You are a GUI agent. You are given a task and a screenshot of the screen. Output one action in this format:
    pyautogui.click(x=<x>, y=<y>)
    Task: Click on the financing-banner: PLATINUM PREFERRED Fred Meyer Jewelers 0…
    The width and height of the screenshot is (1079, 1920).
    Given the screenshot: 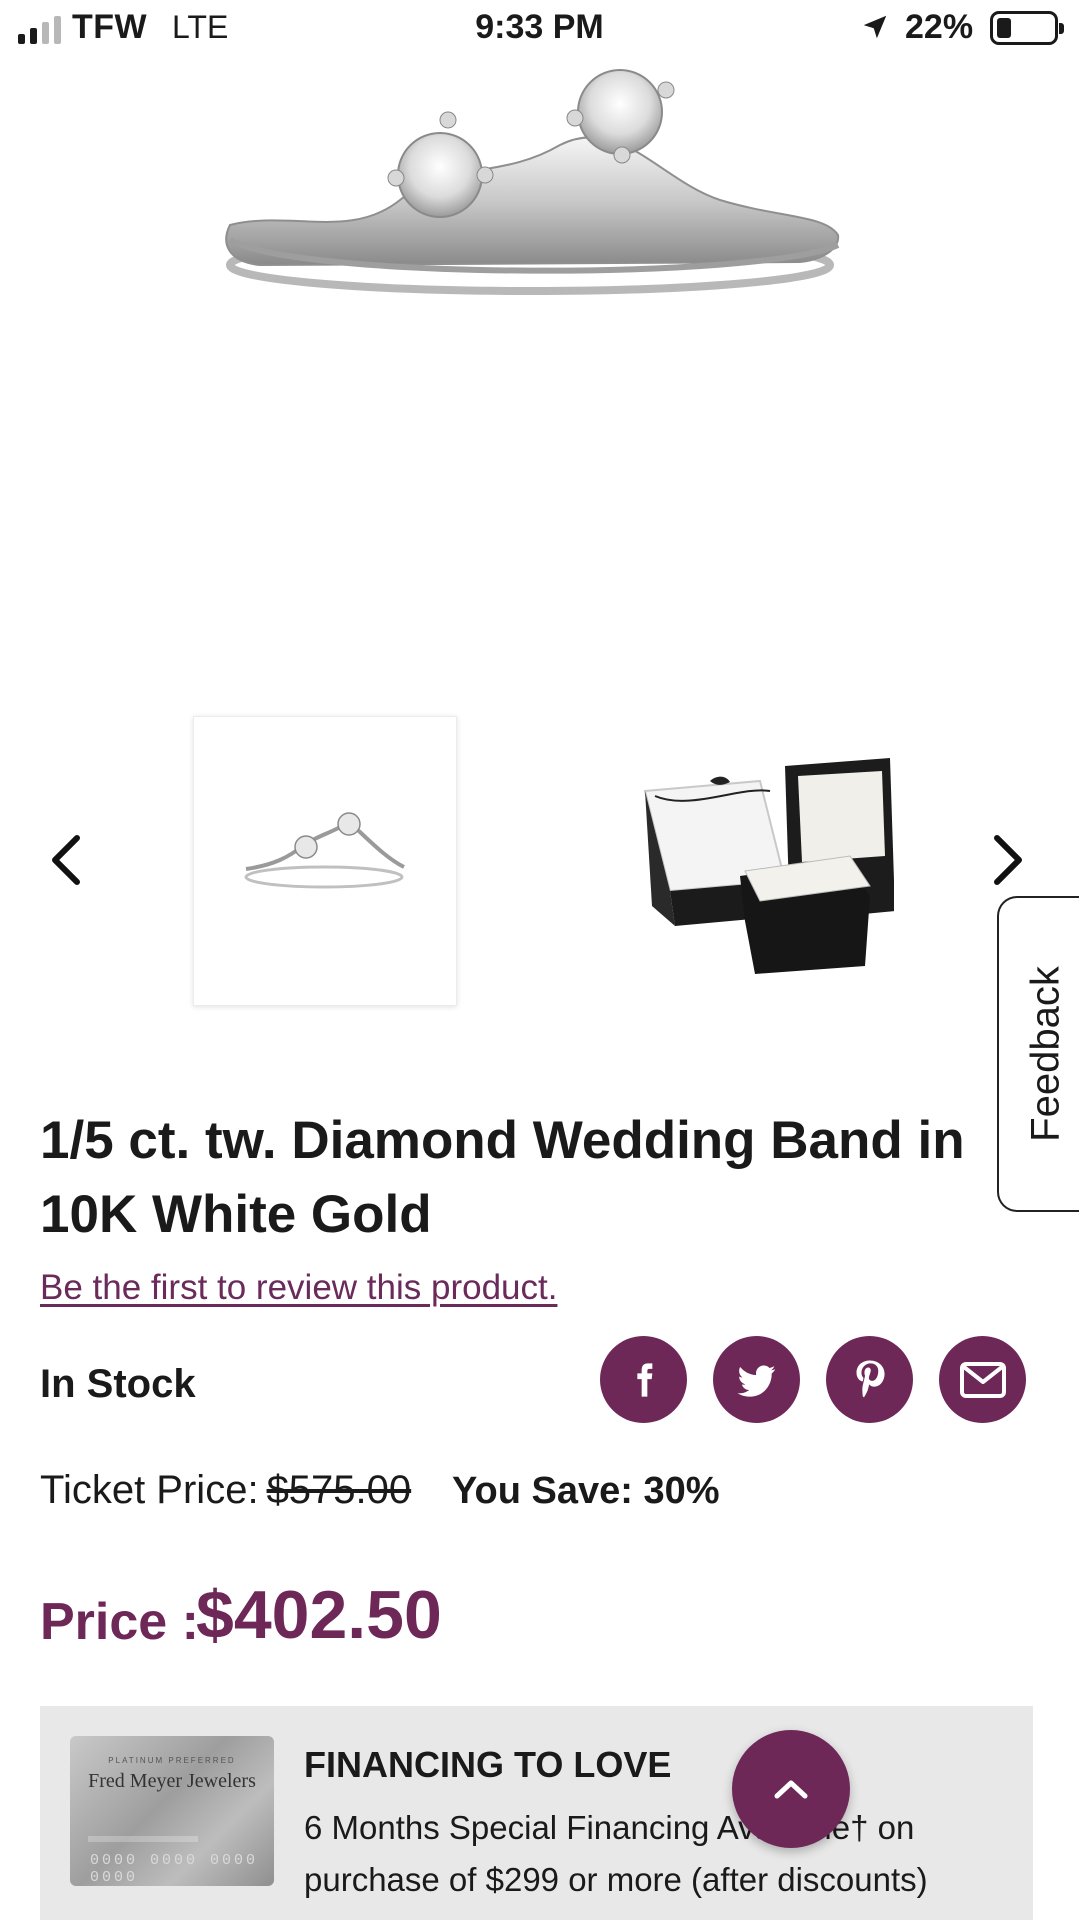 What is the action you would take?
    pyautogui.click(x=536, y=1813)
    